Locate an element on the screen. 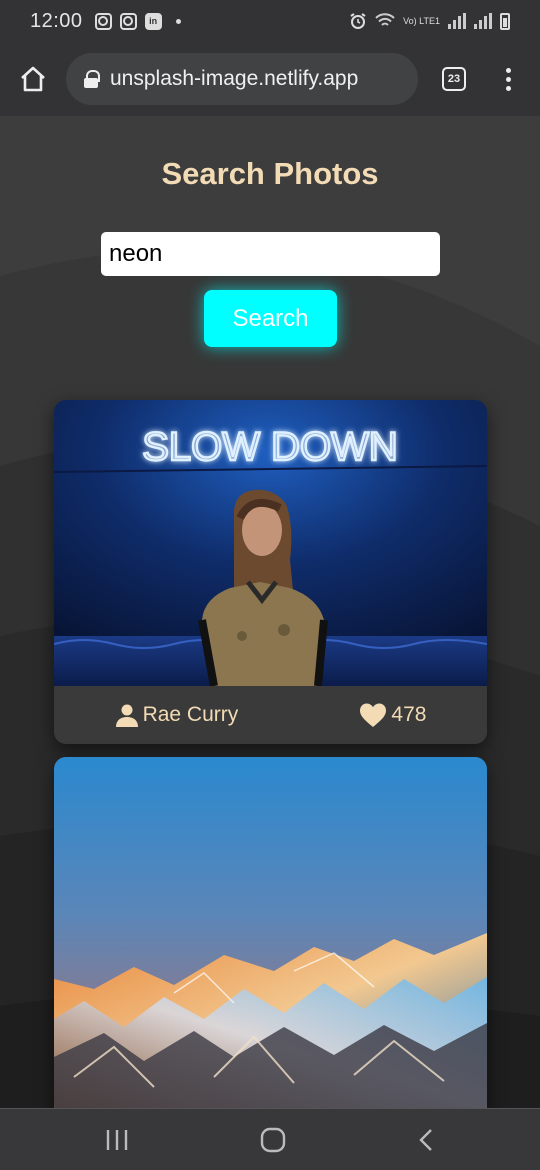 Image resolution: width=540 pixels, height=1170 pixels. neon-sign-text: SLOW DOWN is located at coordinates (270, 447).